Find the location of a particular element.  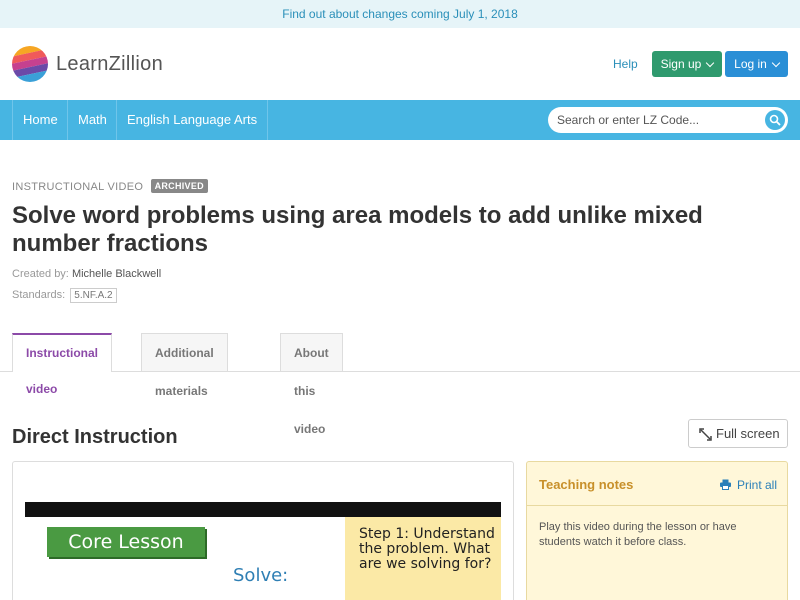

standard-tag: 5.NF.A.2 is located at coordinates (93, 295).